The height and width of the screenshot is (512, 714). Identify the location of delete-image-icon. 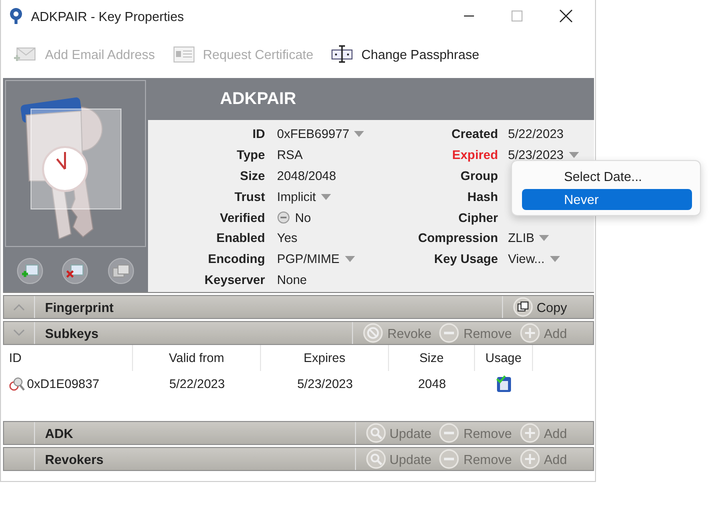
(75, 271).